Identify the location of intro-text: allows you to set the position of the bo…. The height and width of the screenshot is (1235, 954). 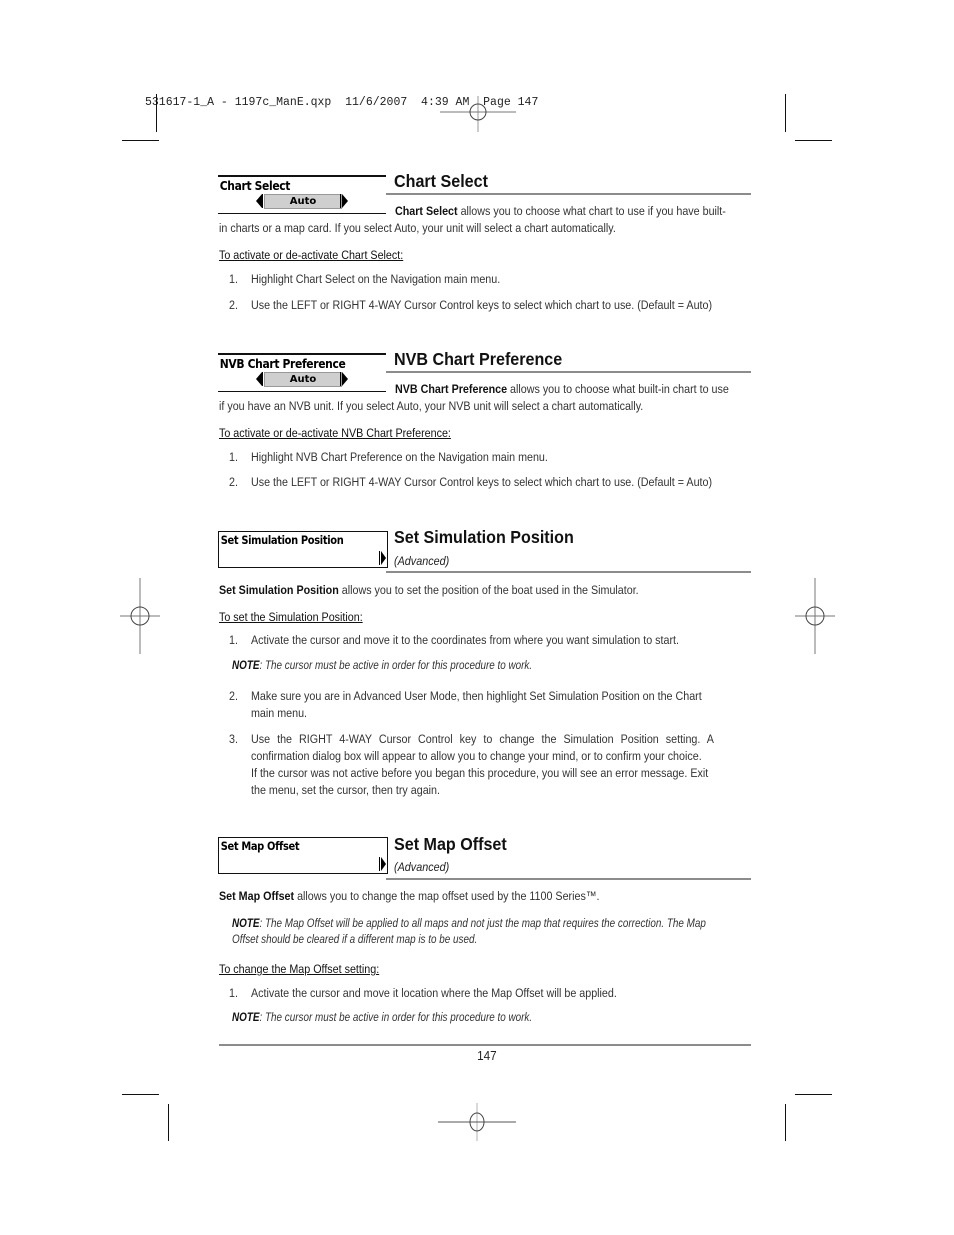
(488, 590).